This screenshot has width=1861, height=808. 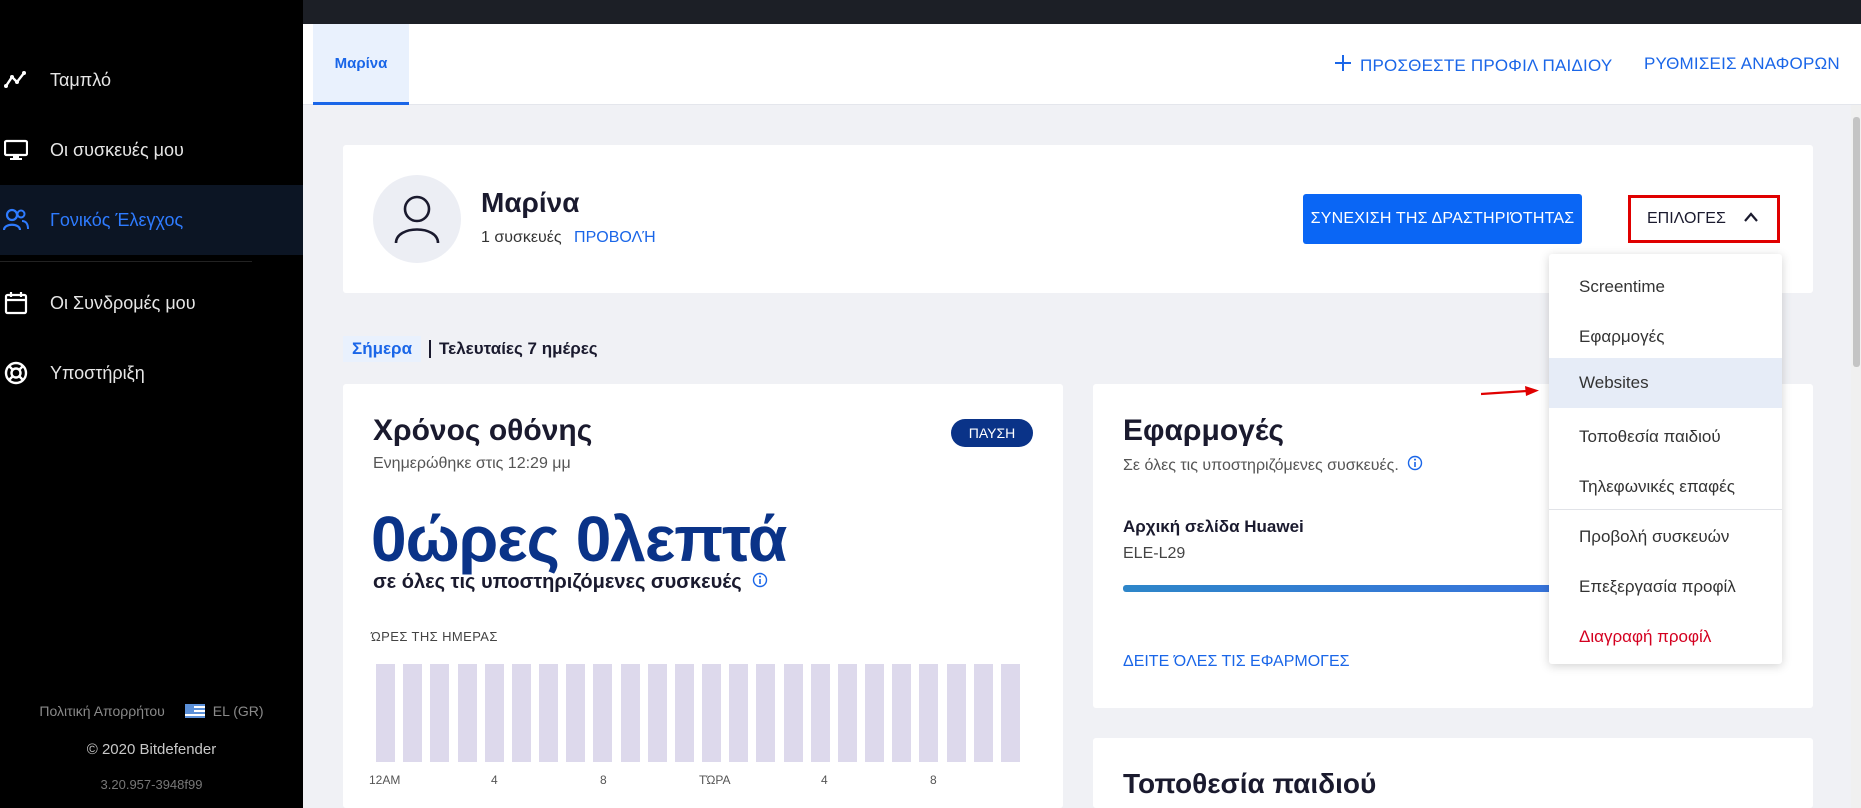 I want to click on report-settings-link: ΡΥΘΜΙΣΕΙΣ ΑΝΑΦΟΡΩΝ, so click(x=1742, y=64).